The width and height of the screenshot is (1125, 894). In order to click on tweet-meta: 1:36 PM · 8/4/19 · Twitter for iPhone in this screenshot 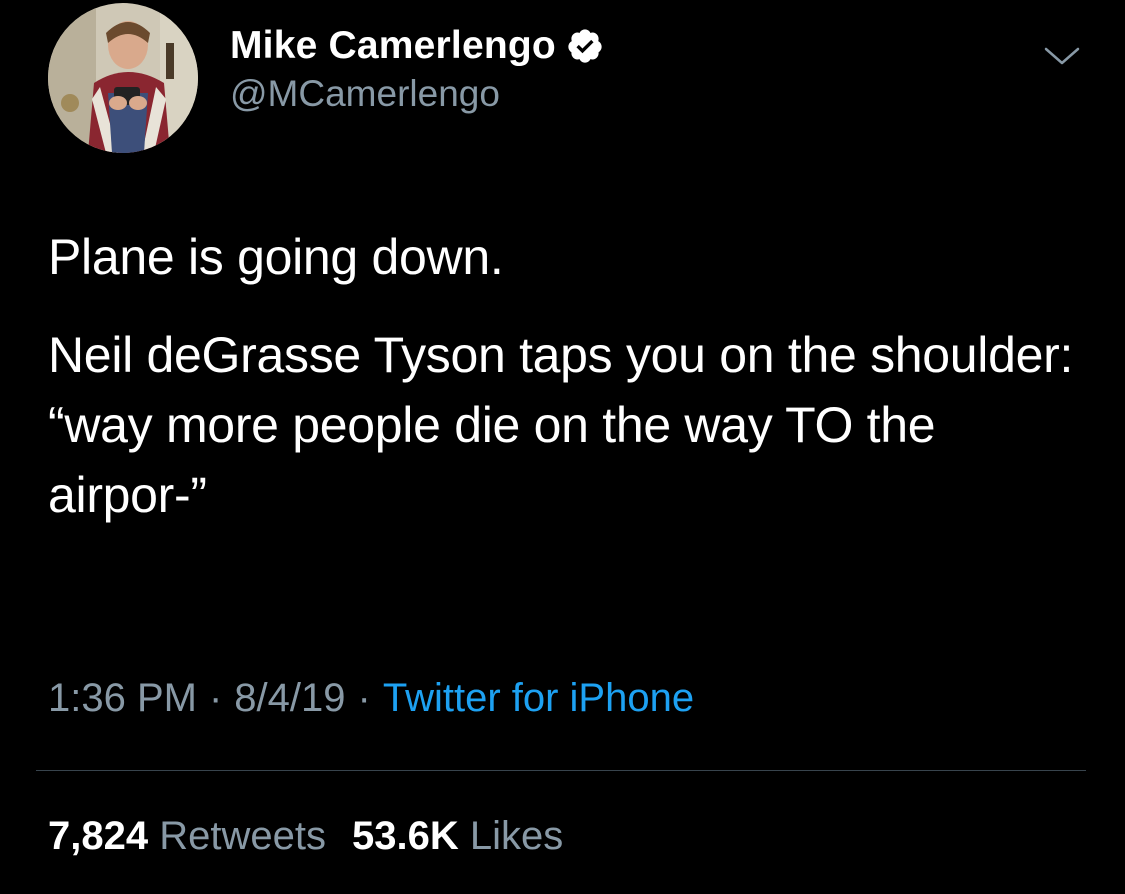, I will do `click(371, 698)`.